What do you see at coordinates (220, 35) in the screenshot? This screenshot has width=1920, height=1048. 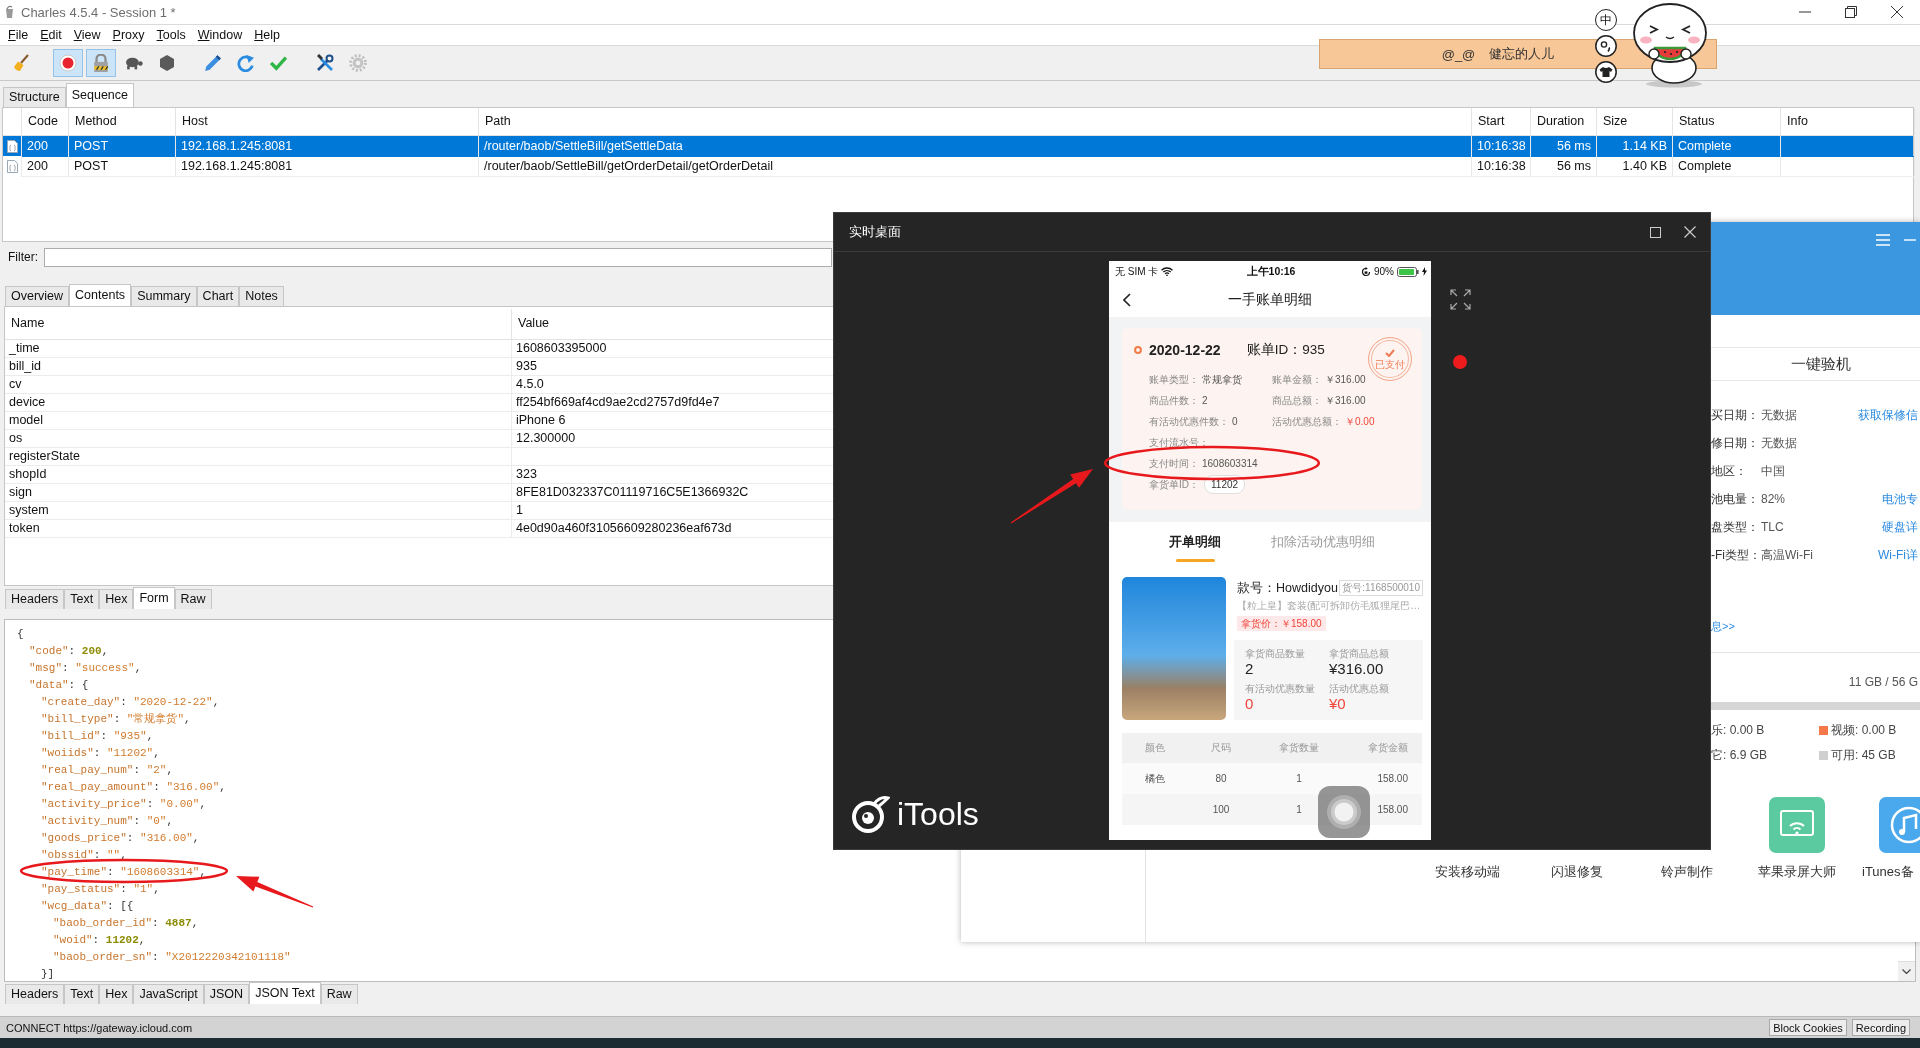 I see `menu-item: Window` at bounding box center [220, 35].